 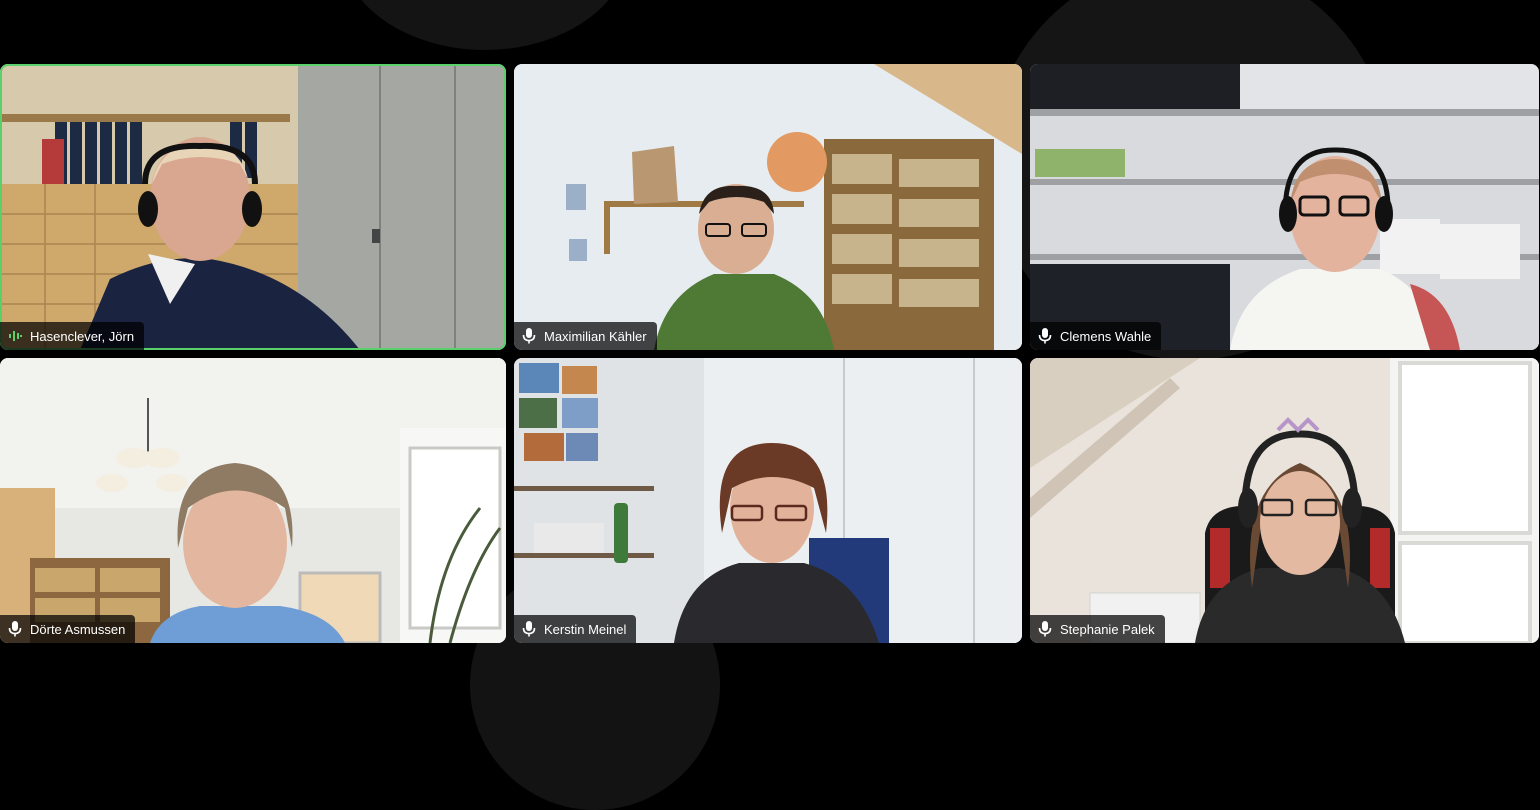 What do you see at coordinates (82, 336) in the screenshot?
I see `participant-name: Hasenclever, Jörn` at bounding box center [82, 336].